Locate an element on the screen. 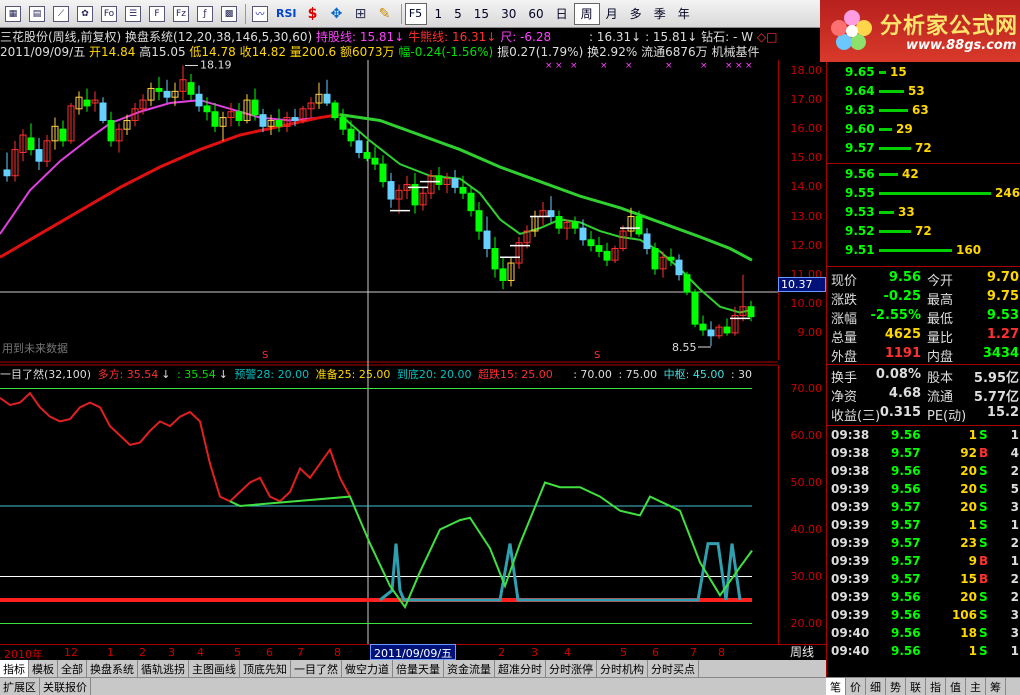 This screenshot has width=1020, height=695. trade-row: 09:38 9.57 92 B 4 is located at coordinates (923, 455).